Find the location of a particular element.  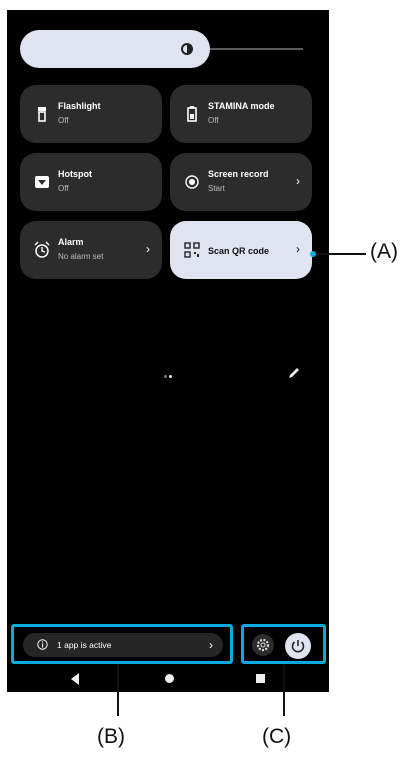

callout-a-label: (A) is located at coordinates (384, 251).